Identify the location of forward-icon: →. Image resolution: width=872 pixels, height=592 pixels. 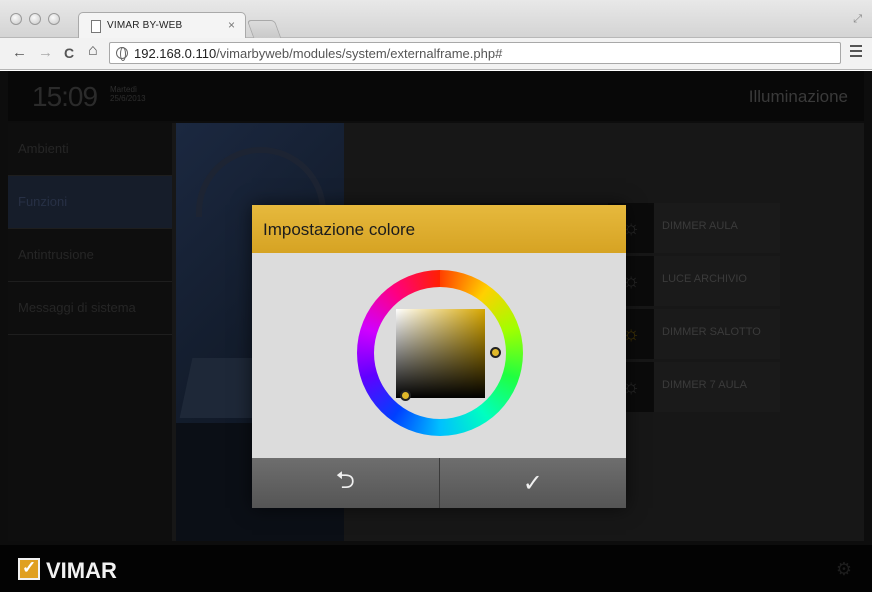
(45, 52).